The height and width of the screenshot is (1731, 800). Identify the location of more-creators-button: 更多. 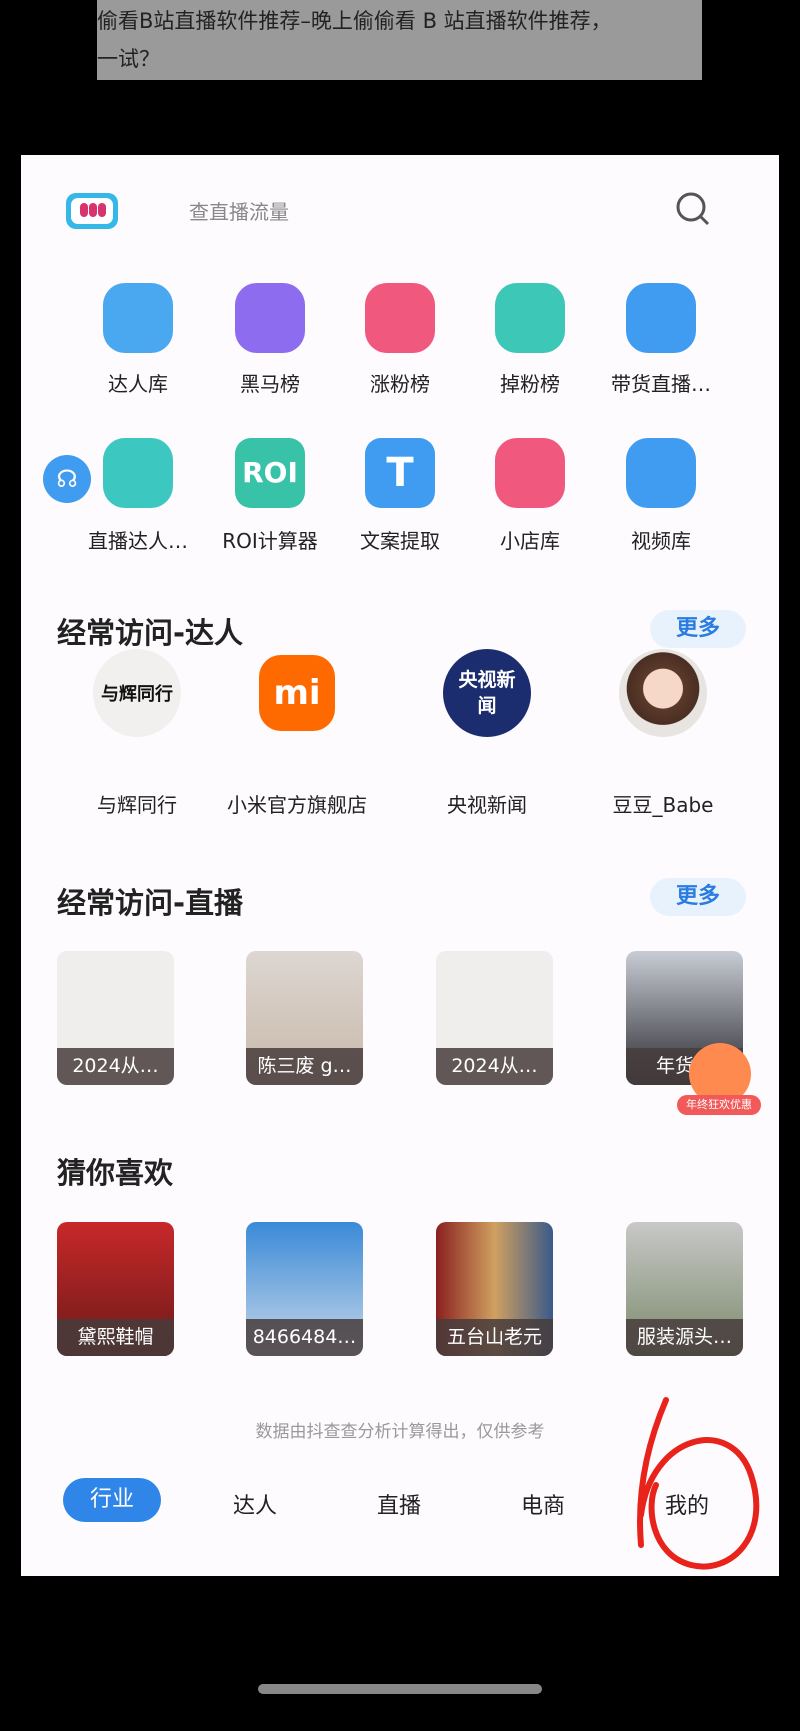
(698, 629).